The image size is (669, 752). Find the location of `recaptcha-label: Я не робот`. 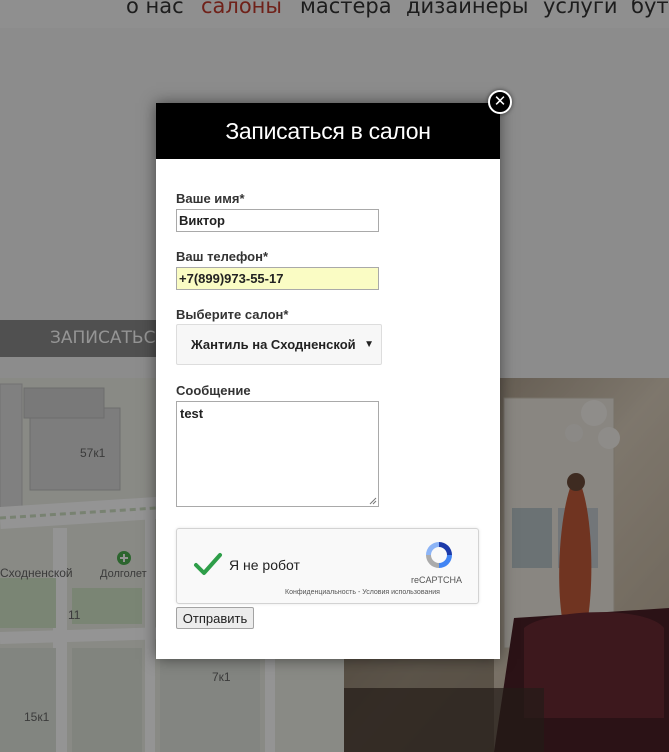

recaptcha-label: Я не робот is located at coordinates (264, 565).